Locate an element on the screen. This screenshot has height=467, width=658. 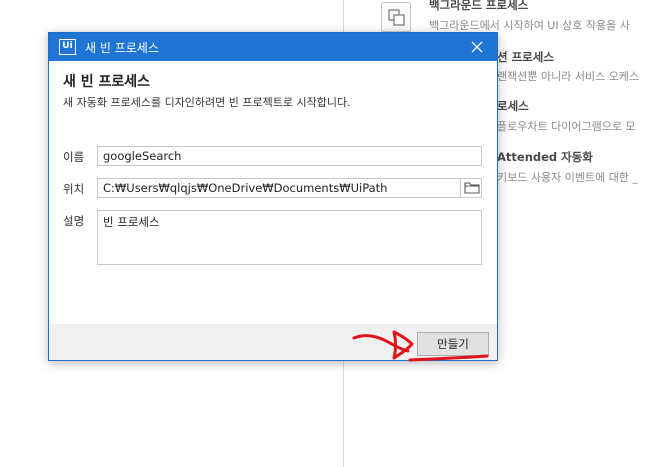
template-desc-background: 백그라운드에서 시작하여 UI 상호 작용을 사 is located at coordinates (529, 25).